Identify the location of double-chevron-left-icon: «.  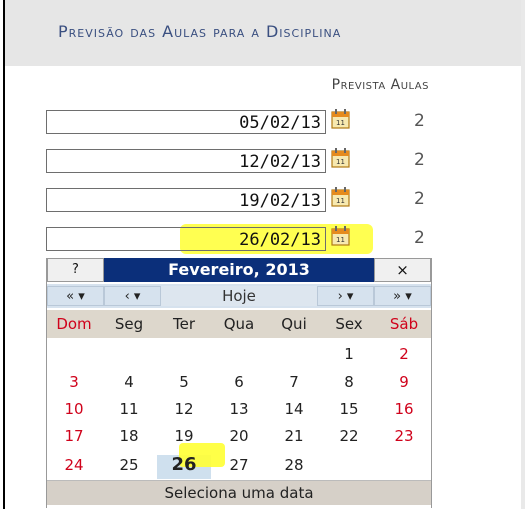
(70, 296).